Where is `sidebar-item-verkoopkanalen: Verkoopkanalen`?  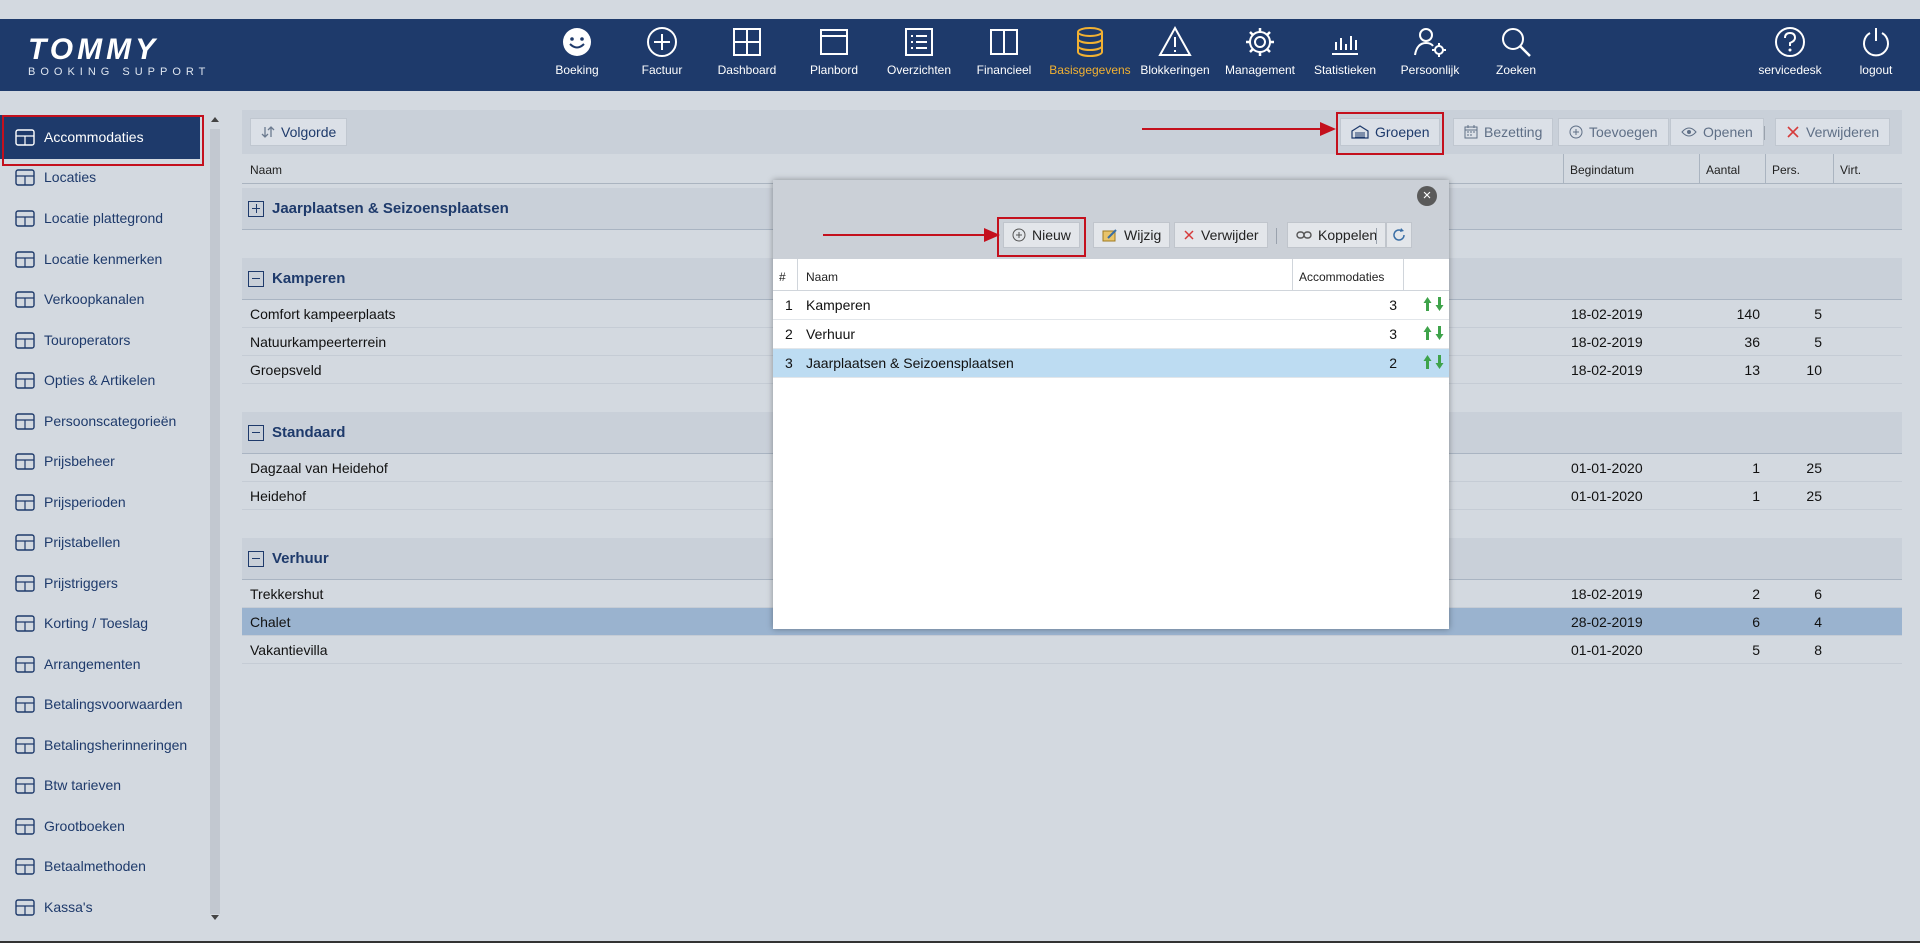 sidebar-item-verkoopkanalen: Verkoopkanalen is located at coordinates (100, 299).